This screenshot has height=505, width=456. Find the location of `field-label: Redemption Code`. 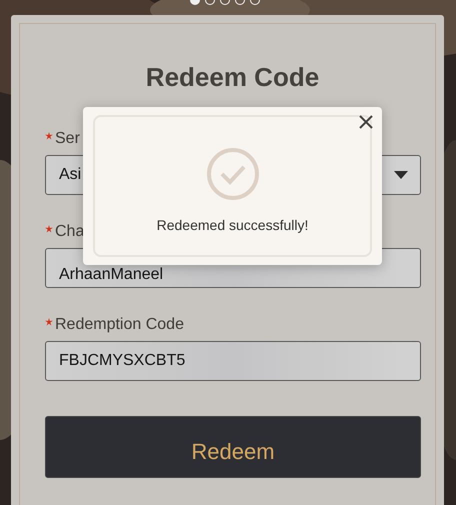

field-label: Redemption Code is located at coordinates (119, 325).